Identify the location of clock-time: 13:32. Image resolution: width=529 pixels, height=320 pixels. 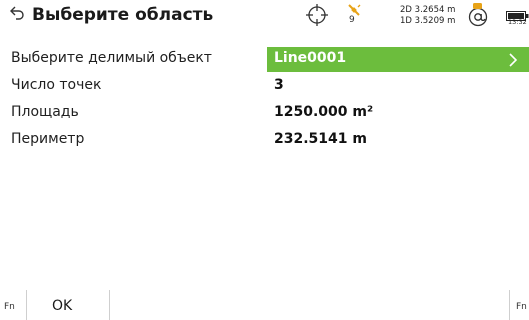
(517, 22).